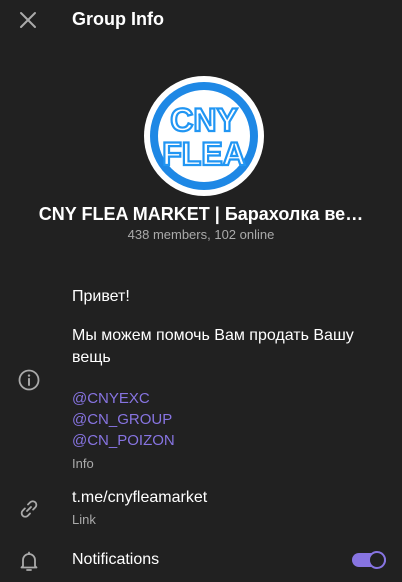 The image size is (402, 582). Describe the element at coordinates (204, 154) in the screenshot. I see `avatar-text-line2: FLEA` at that location.